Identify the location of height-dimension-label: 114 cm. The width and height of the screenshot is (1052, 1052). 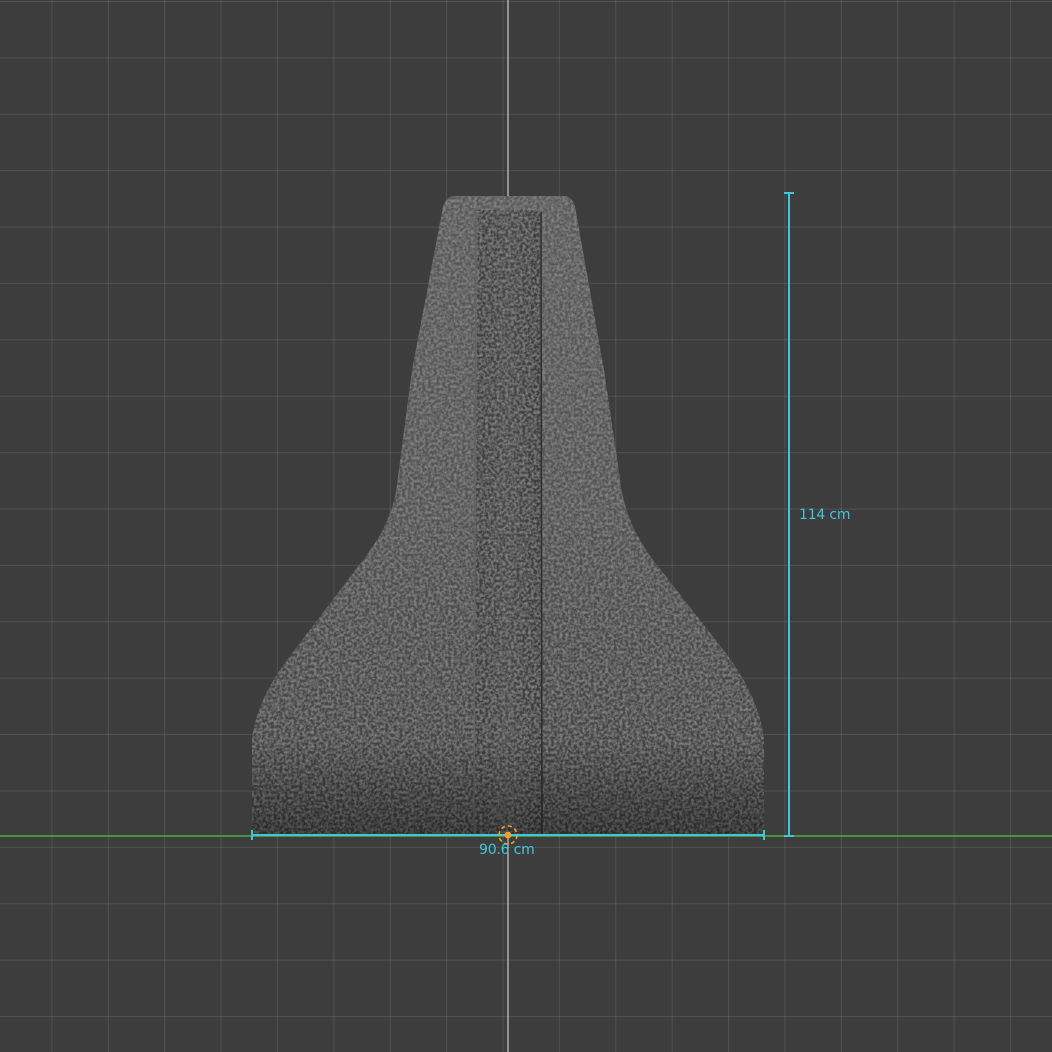
(825, 515).